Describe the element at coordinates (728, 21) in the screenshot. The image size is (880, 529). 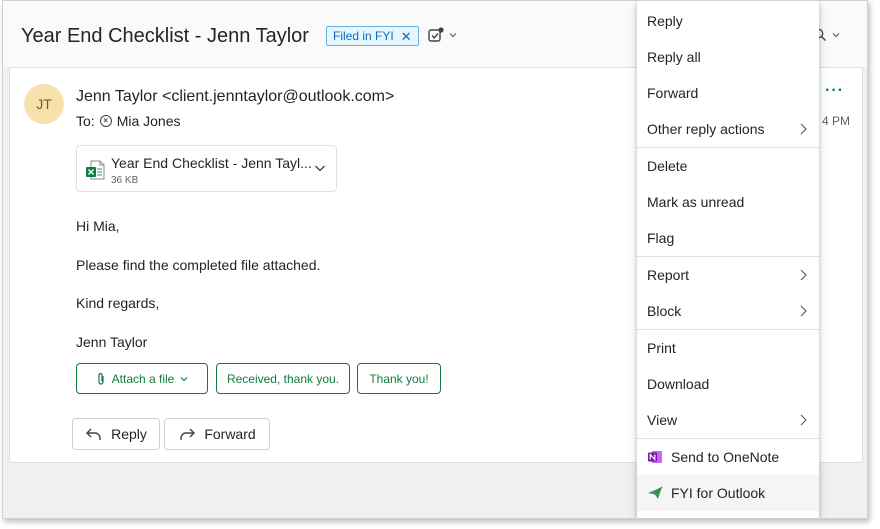
I see `menu-item-reply: Reply` at that location.